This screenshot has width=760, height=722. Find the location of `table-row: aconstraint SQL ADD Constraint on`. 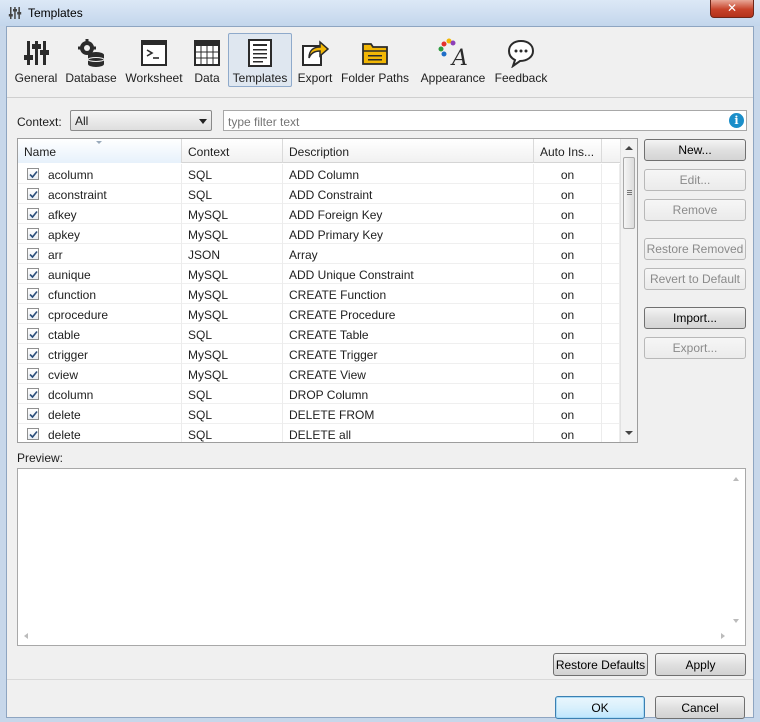

table-row: aconstraint SQL ADD Constraint on is located at coordinates (319, 194).